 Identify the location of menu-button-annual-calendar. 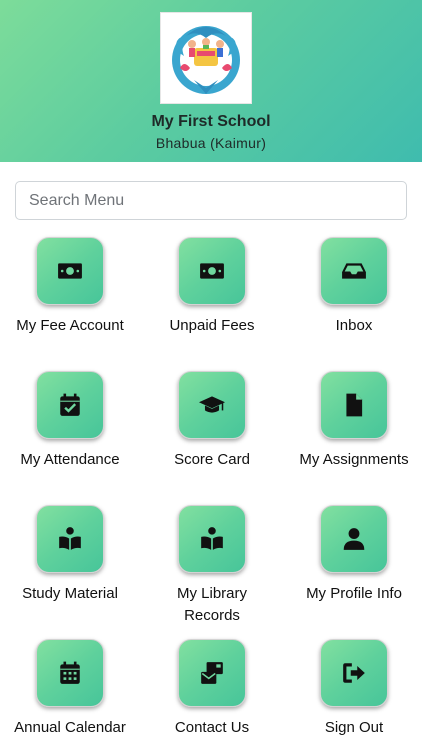
(70, 673).